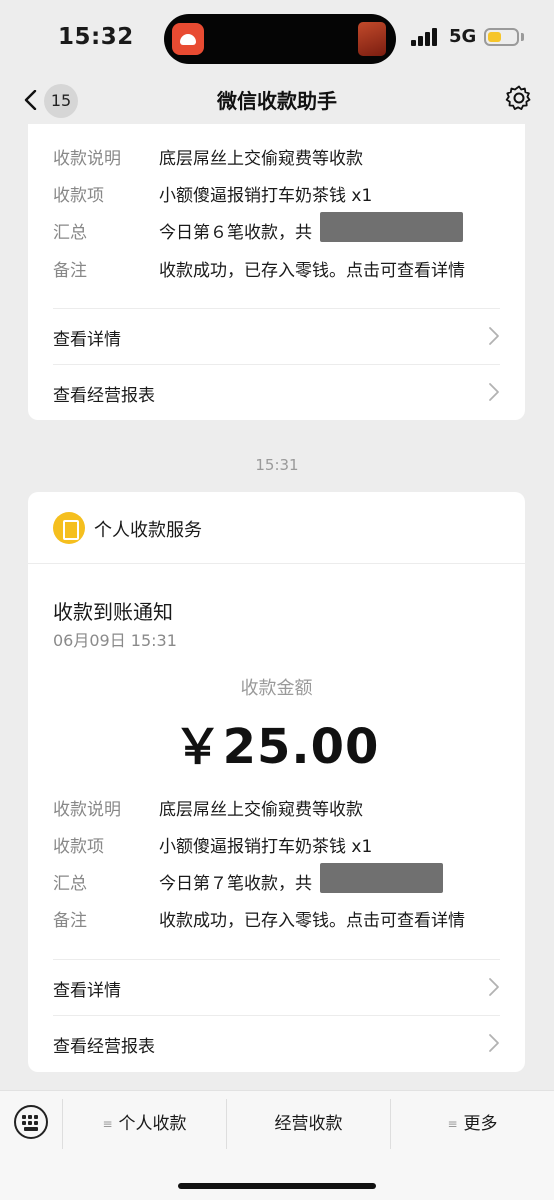 The image size is (554, 1200). I want to click on menu-label: 经营收款, so click(308, 1124).